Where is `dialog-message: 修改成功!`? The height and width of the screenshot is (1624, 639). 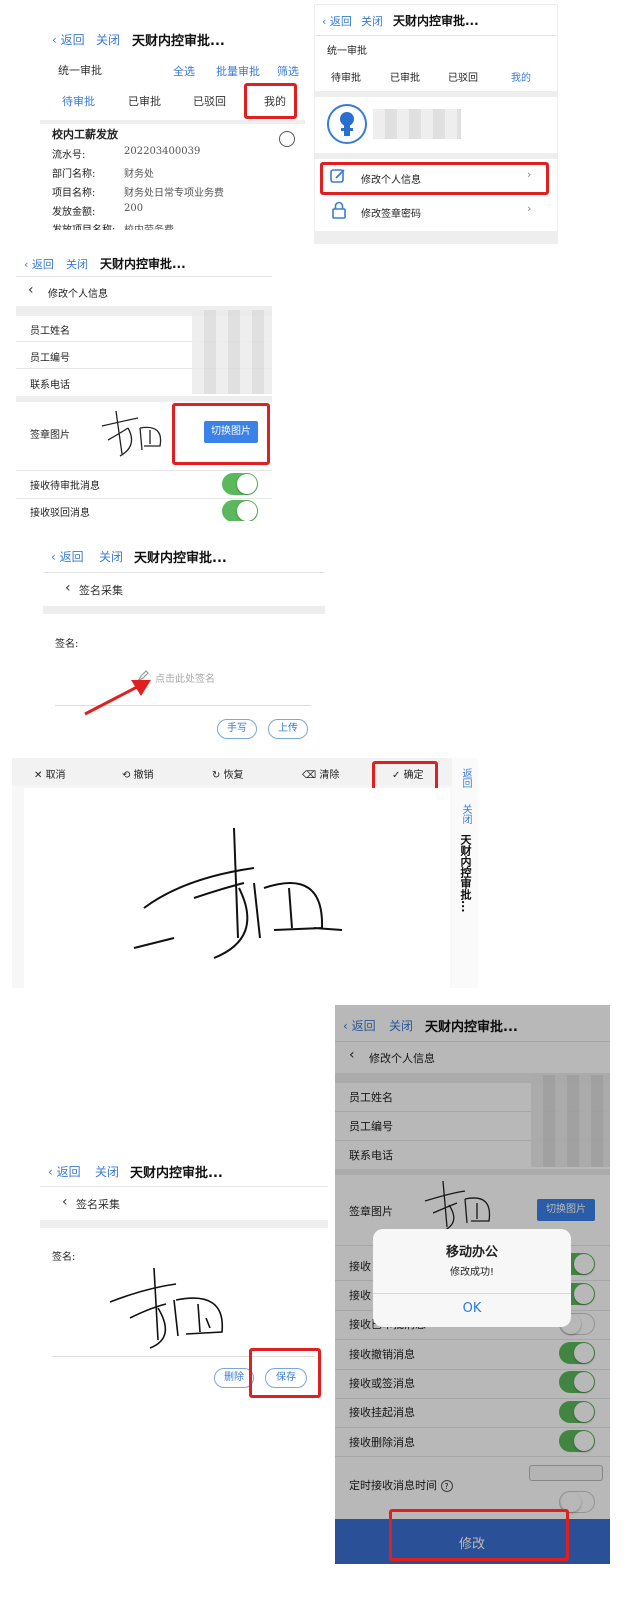
dialog-message: 修改成功! is located at coordinates (471, 1272).